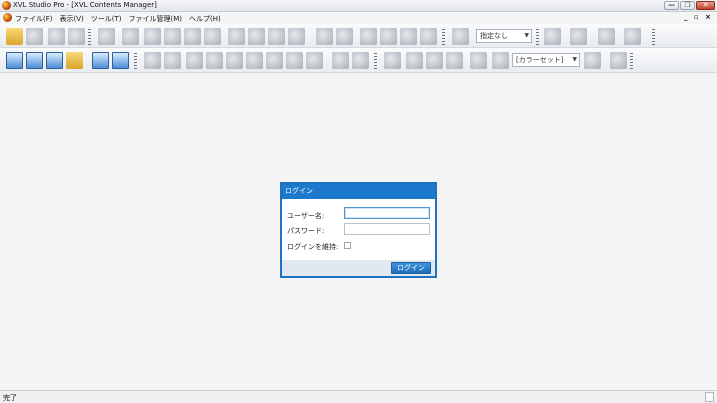 This screenshot has width=717, height=403. I want to click on username-input, so click(387, 213).